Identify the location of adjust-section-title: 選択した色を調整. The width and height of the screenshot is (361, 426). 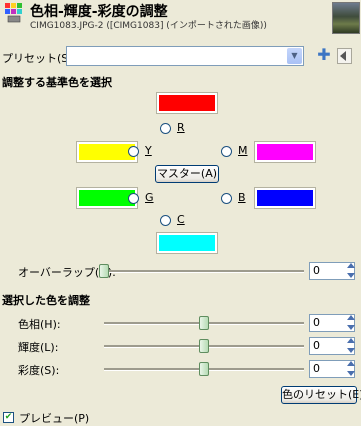
(46, 300).